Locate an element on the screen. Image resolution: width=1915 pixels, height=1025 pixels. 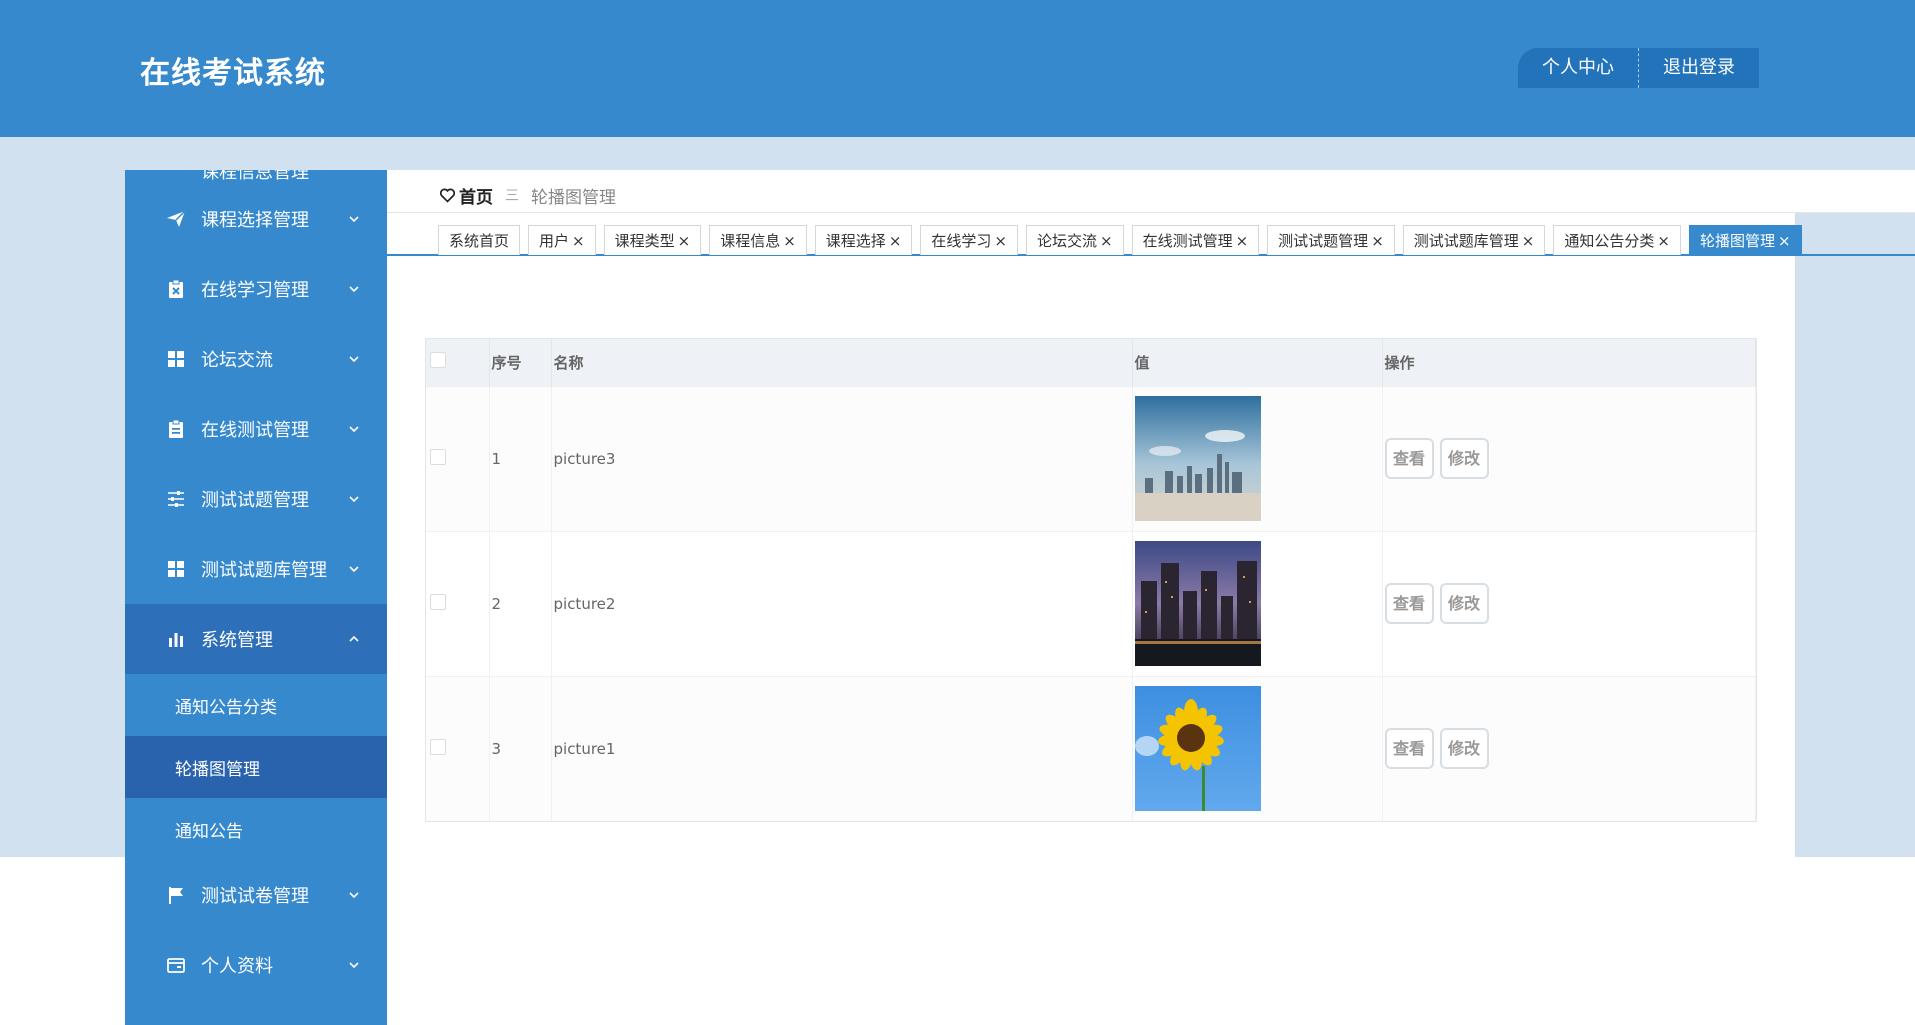
tab-7: 在线测试管理 × is located at coordinates (1195, 240).